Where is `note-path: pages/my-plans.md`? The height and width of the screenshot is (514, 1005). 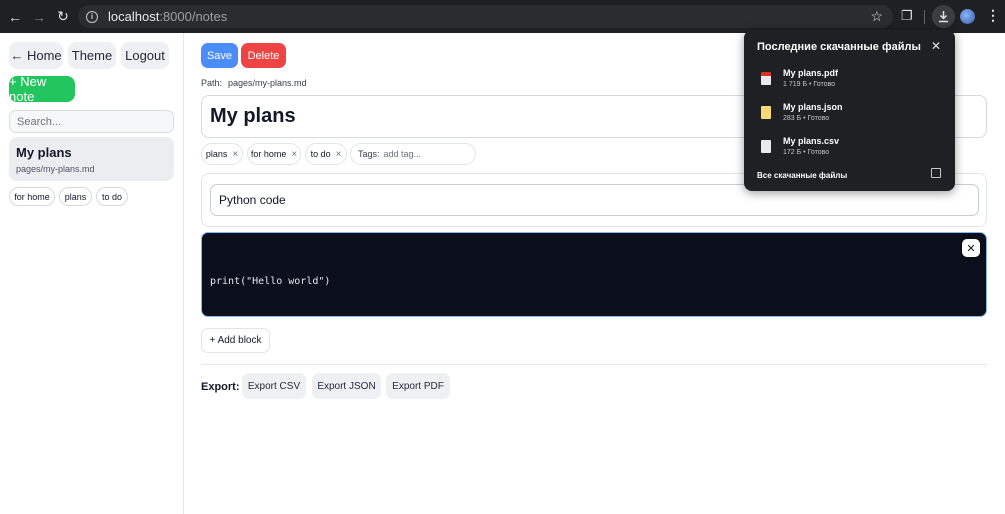
note-path: pages/my-plans.md is located at coordinates (55, 169).